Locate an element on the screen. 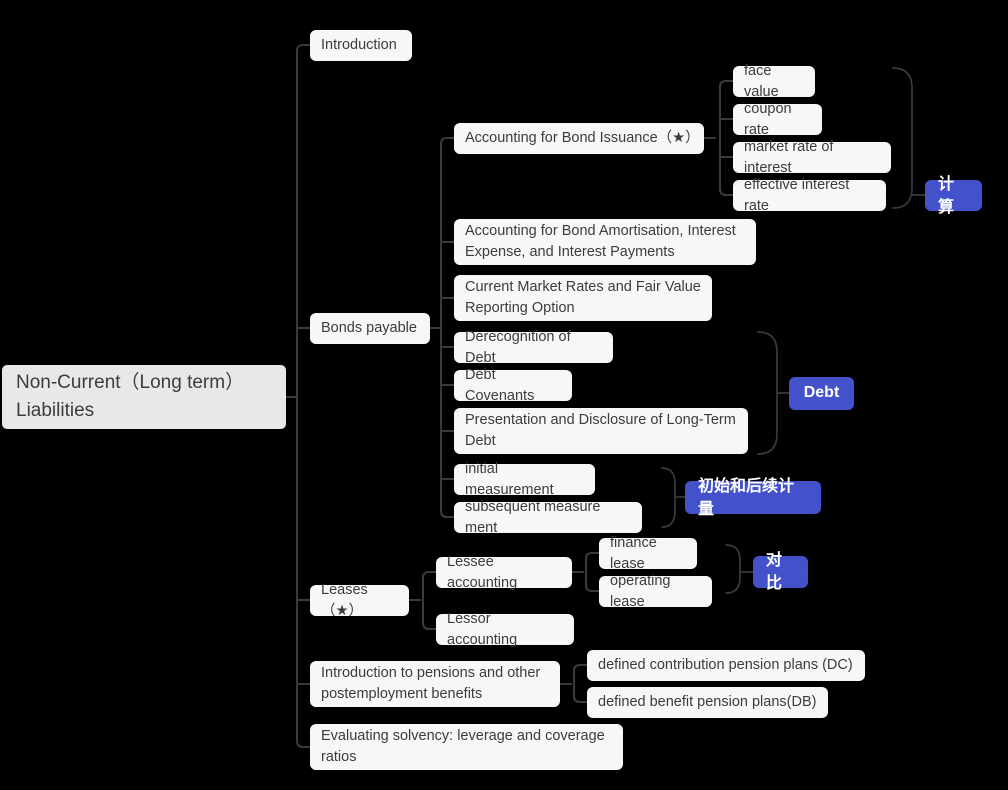 This screenshot has width=1008, height=790. branch-leases: Leases（★） is located at coordinates (359, 600).